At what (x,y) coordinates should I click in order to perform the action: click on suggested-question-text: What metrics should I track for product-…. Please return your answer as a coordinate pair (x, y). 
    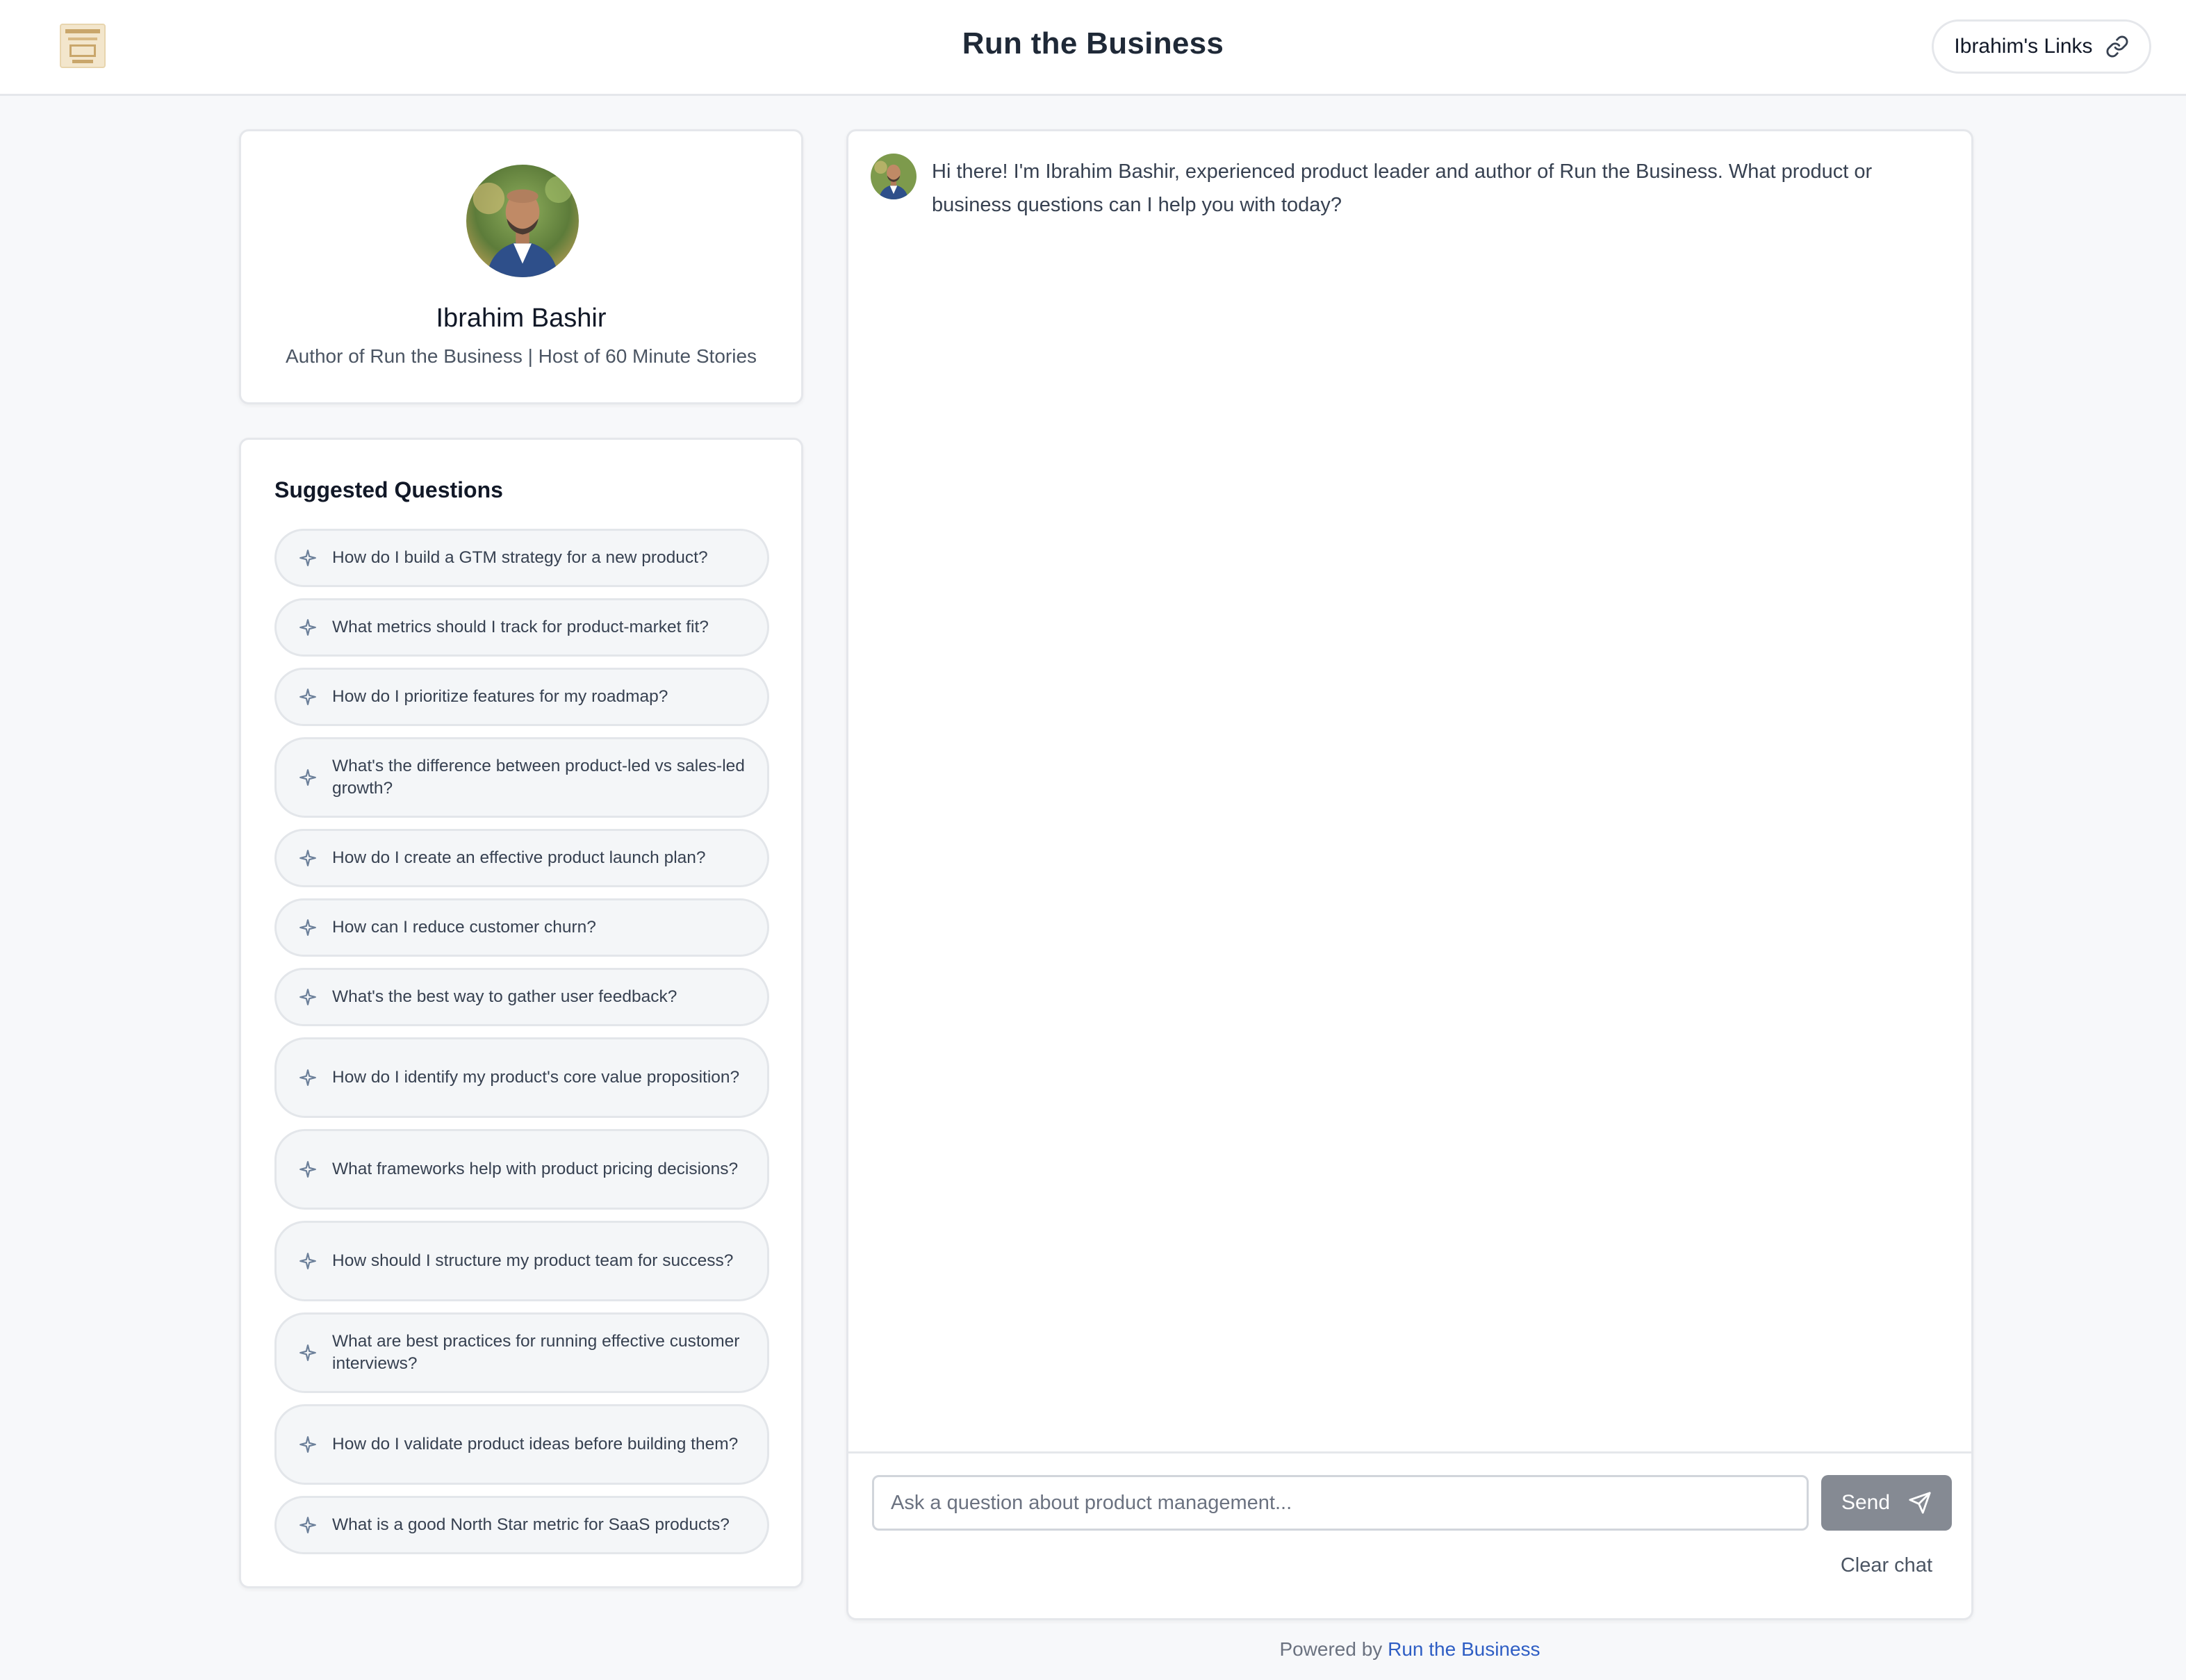
    Looking at the image, I should click on (520, 627).